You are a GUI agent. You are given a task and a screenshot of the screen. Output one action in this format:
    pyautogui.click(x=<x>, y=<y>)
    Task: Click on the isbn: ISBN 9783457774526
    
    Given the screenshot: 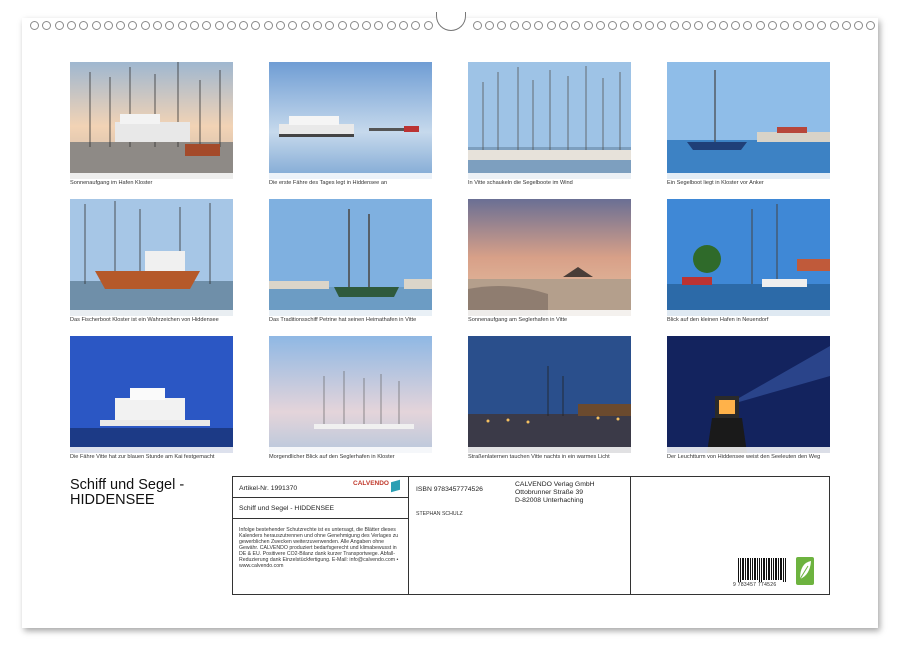 What is the action you would take?
    pyautogui.click(x=449, y=489)
    